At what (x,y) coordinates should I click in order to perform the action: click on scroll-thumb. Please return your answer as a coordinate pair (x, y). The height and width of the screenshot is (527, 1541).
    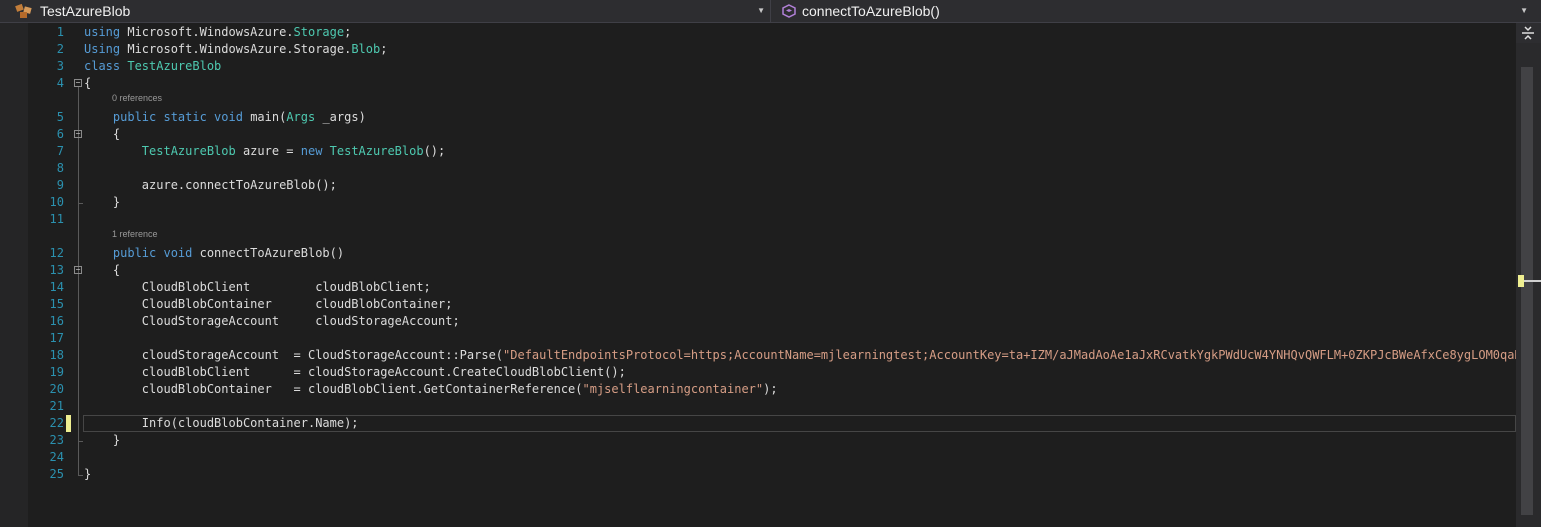
    Looking at the image, I should click on (1527, 291).